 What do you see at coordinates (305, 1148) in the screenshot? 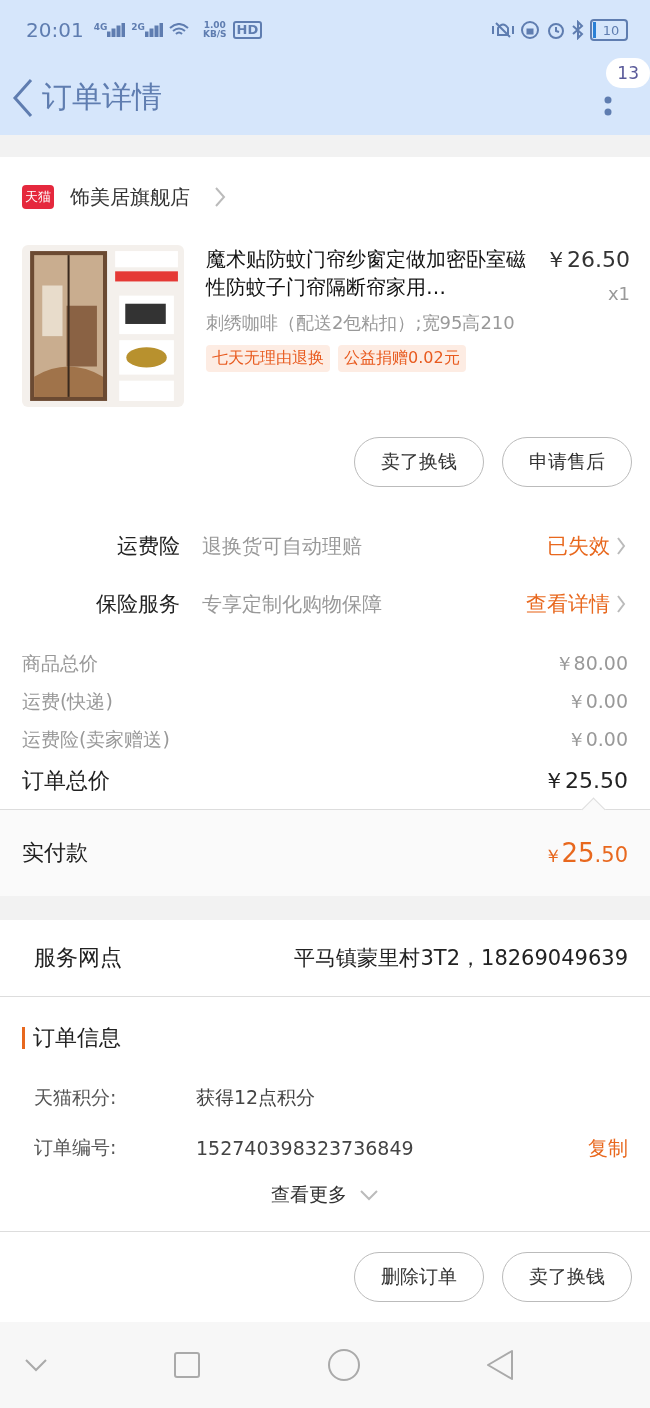
I see `info-value: 152740398323736849` at bounding box center [305, 1148].